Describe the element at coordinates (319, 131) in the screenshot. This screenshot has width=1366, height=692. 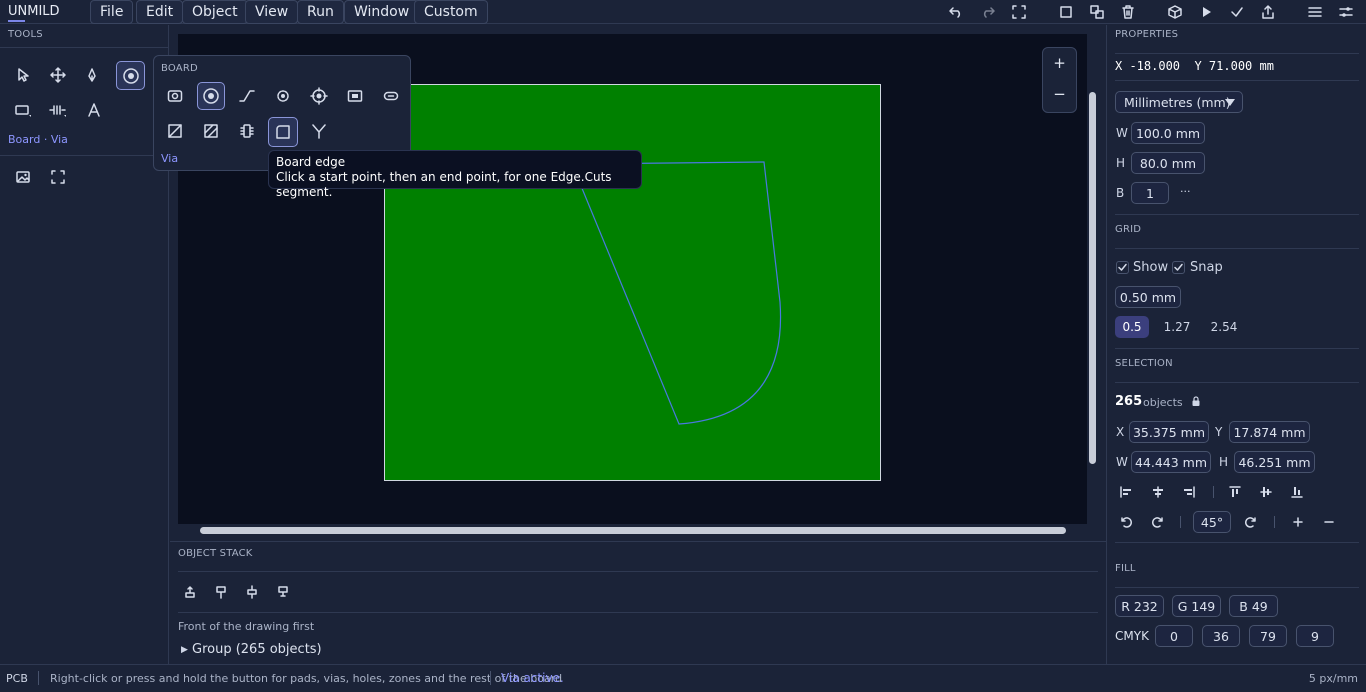
I see `split-icon` at that location.